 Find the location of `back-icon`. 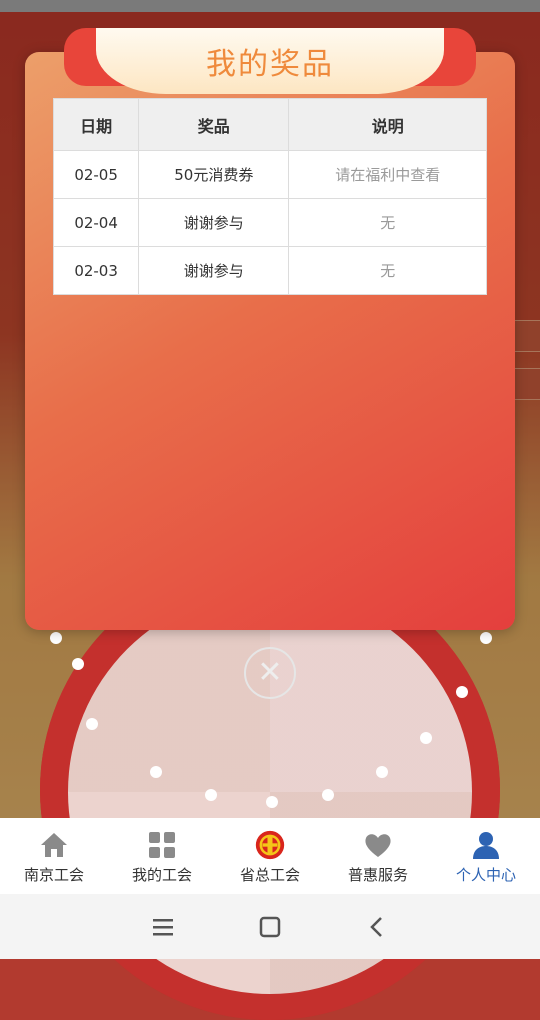

back-icon is located at coordinates (375, 926).